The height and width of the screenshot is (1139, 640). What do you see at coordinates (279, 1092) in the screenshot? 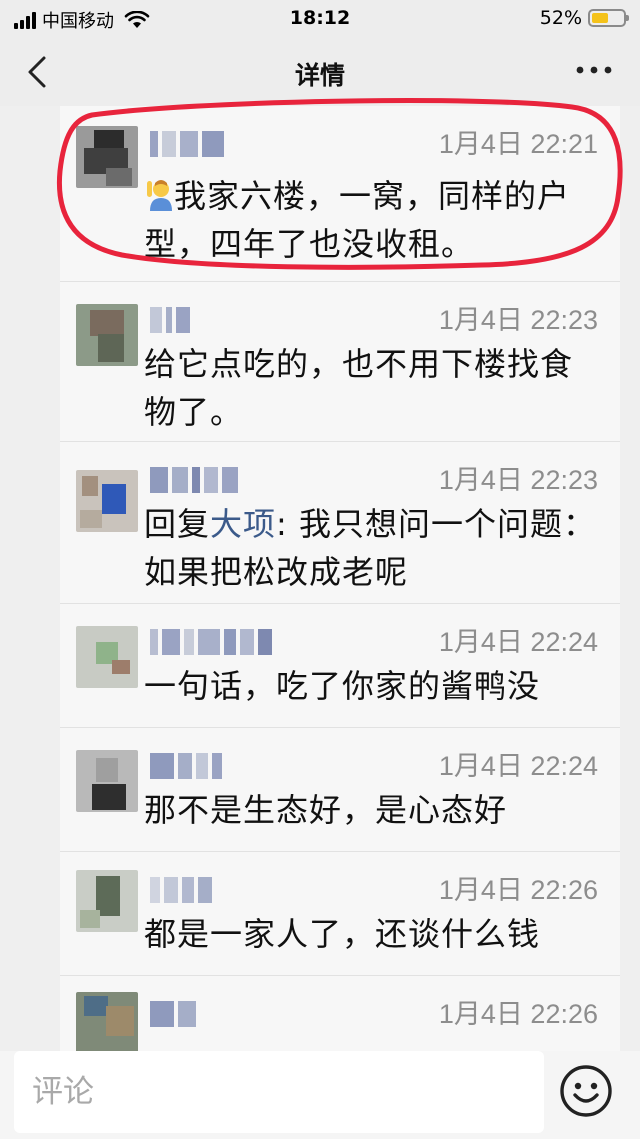
I see `comment-input` at bounding box center [279, 1092].